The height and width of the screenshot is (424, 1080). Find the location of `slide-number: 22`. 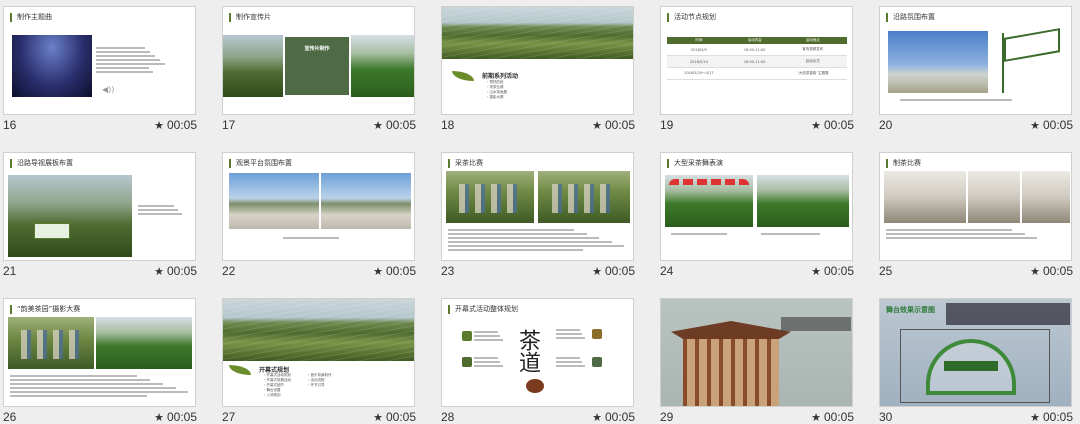

slide-number: 22 is located at coordinates (229, 271).